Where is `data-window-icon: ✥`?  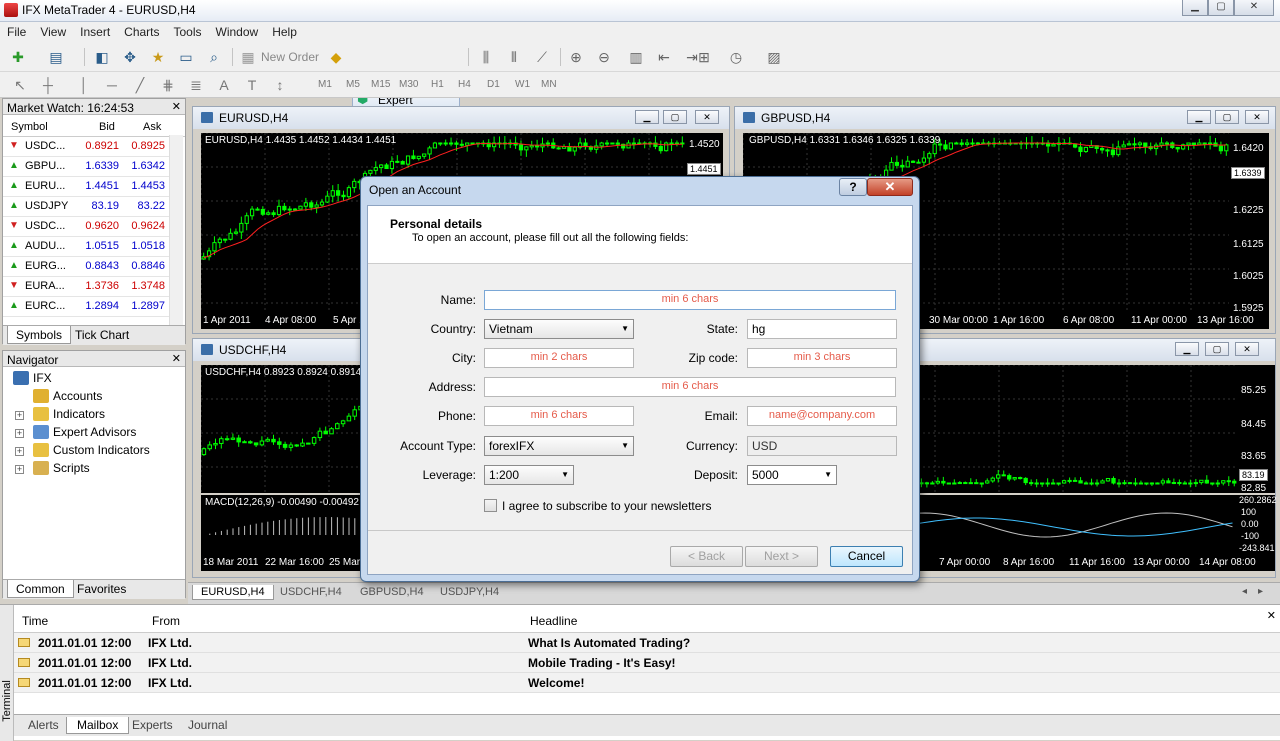 data-window-icon: ✥ is located at coordinates (130, 57).